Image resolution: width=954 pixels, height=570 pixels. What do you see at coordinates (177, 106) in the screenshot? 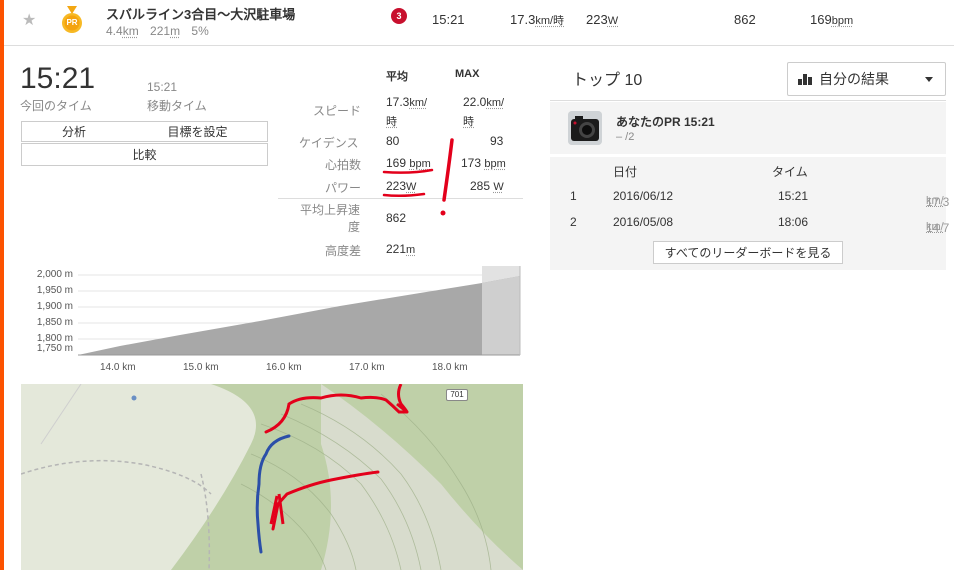
I see `moving-time-label: 移動タイム` at bounding box center [177, 106].